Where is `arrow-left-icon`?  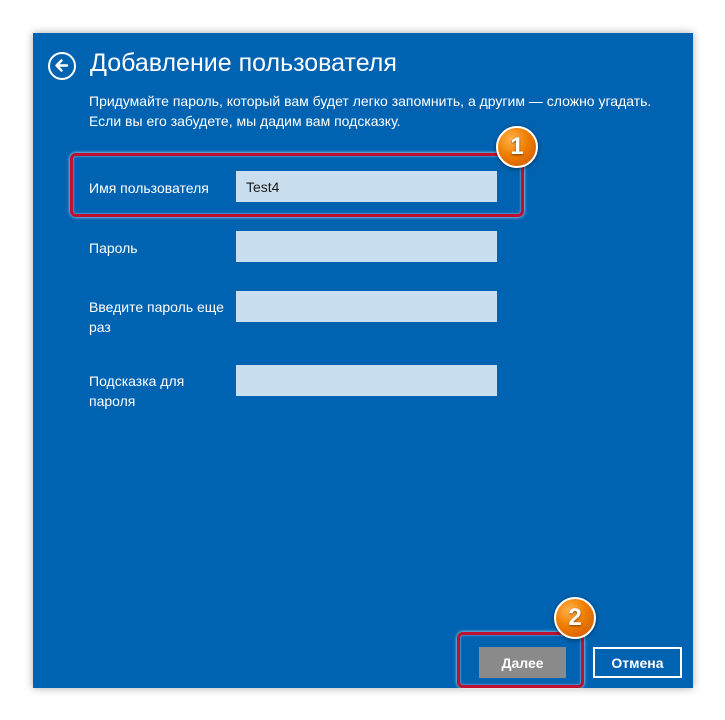 arrow-left-icon is located at coordinates (62, 65).